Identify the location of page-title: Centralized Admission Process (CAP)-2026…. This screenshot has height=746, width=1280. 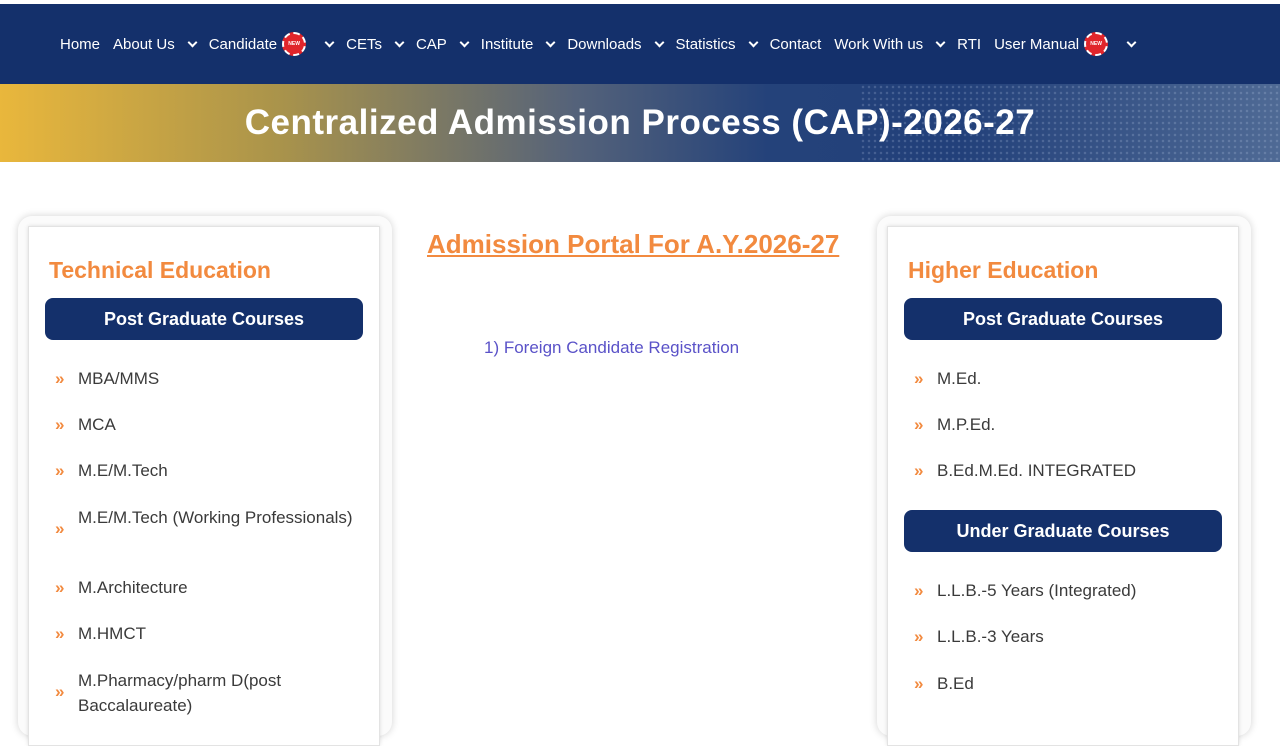
(640, 122).